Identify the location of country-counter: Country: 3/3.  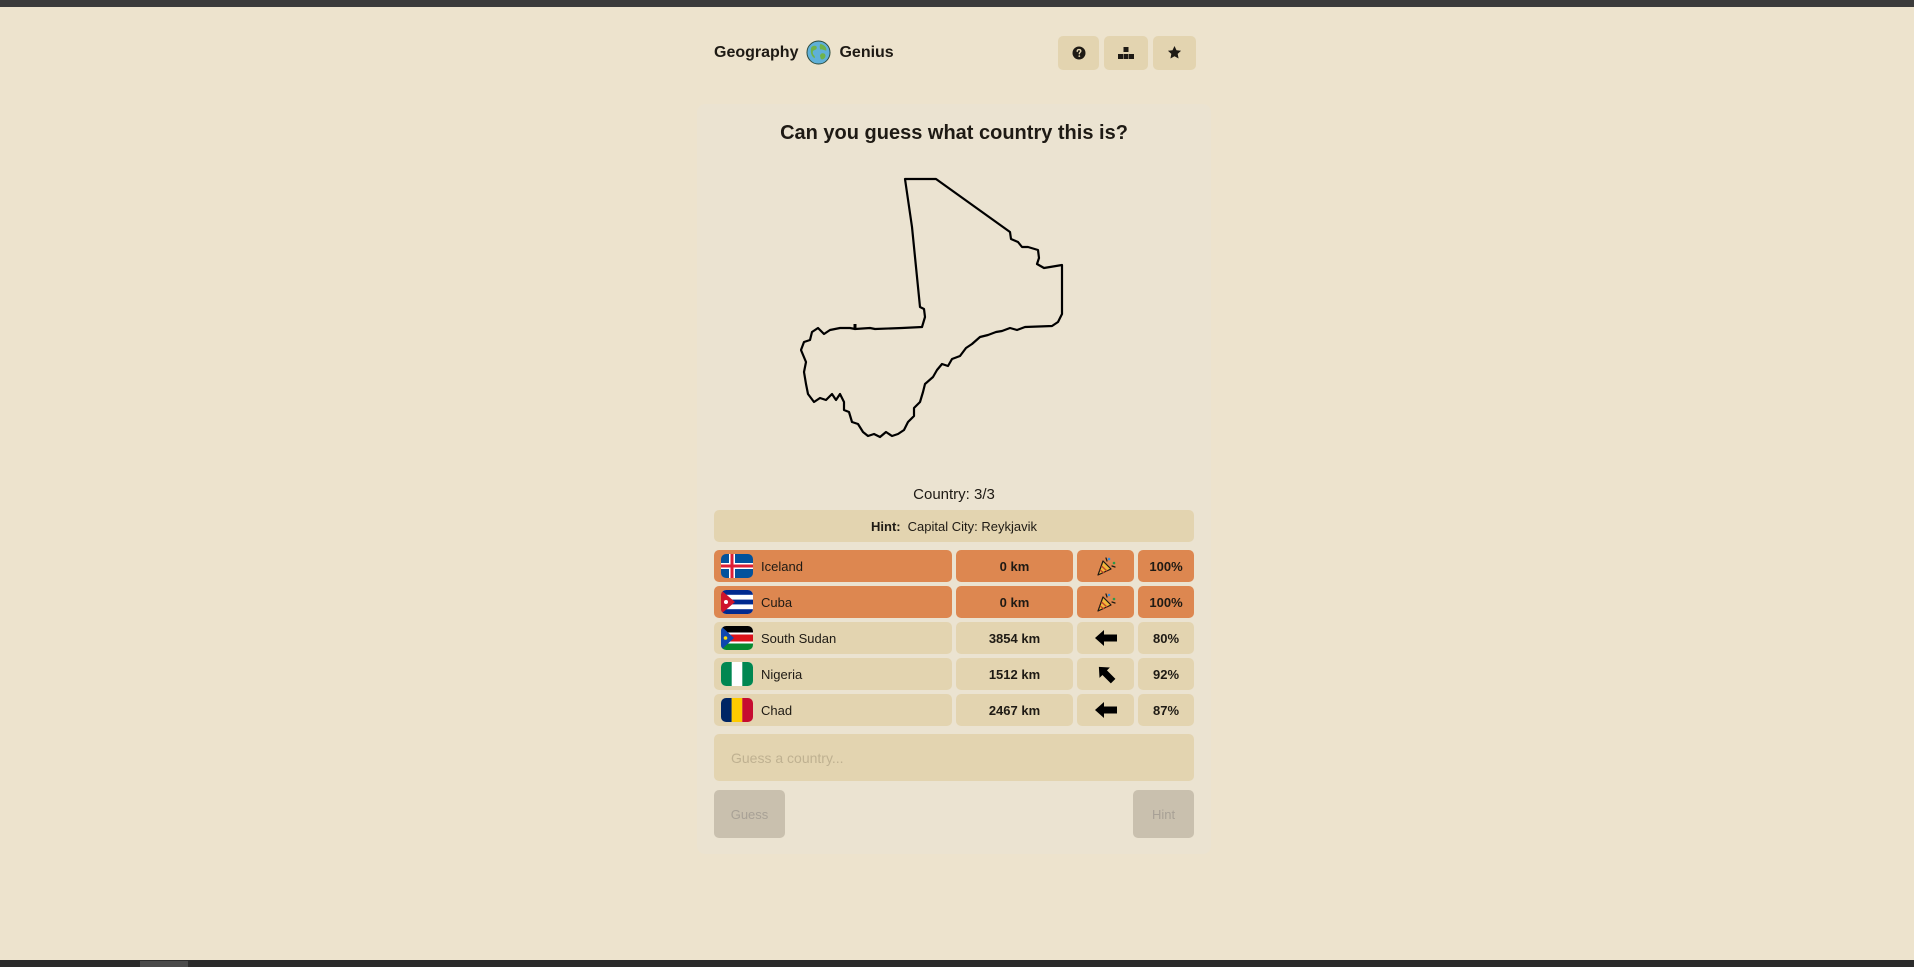
(954, 494).